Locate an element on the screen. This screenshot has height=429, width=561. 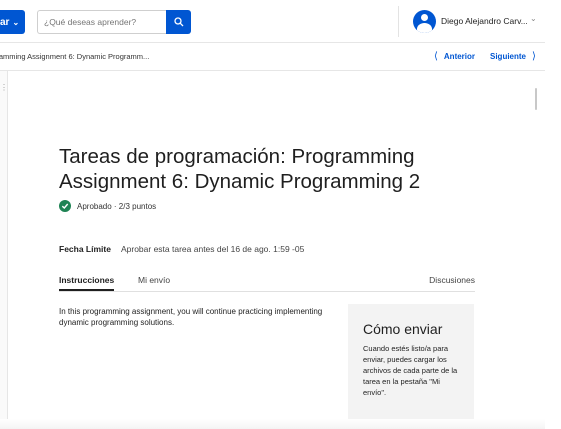
sidebar-toggle-icon: ⋮ is located at coordinates (4, 87).